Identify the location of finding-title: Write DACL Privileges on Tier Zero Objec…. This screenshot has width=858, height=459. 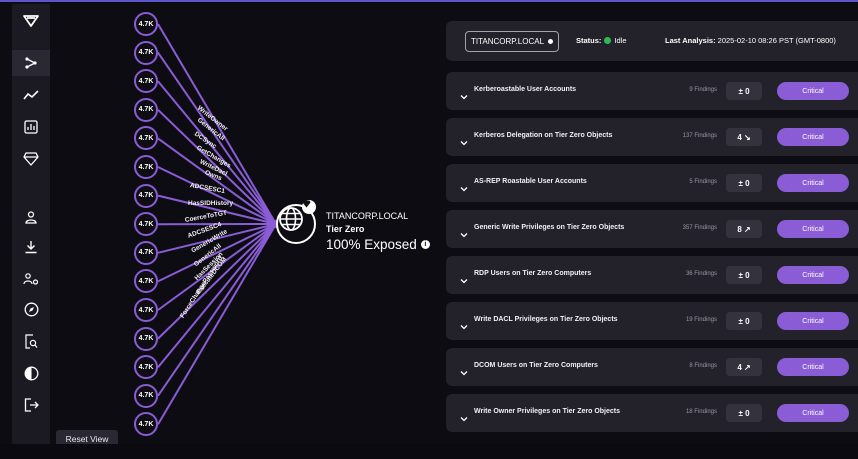
(546, 319).